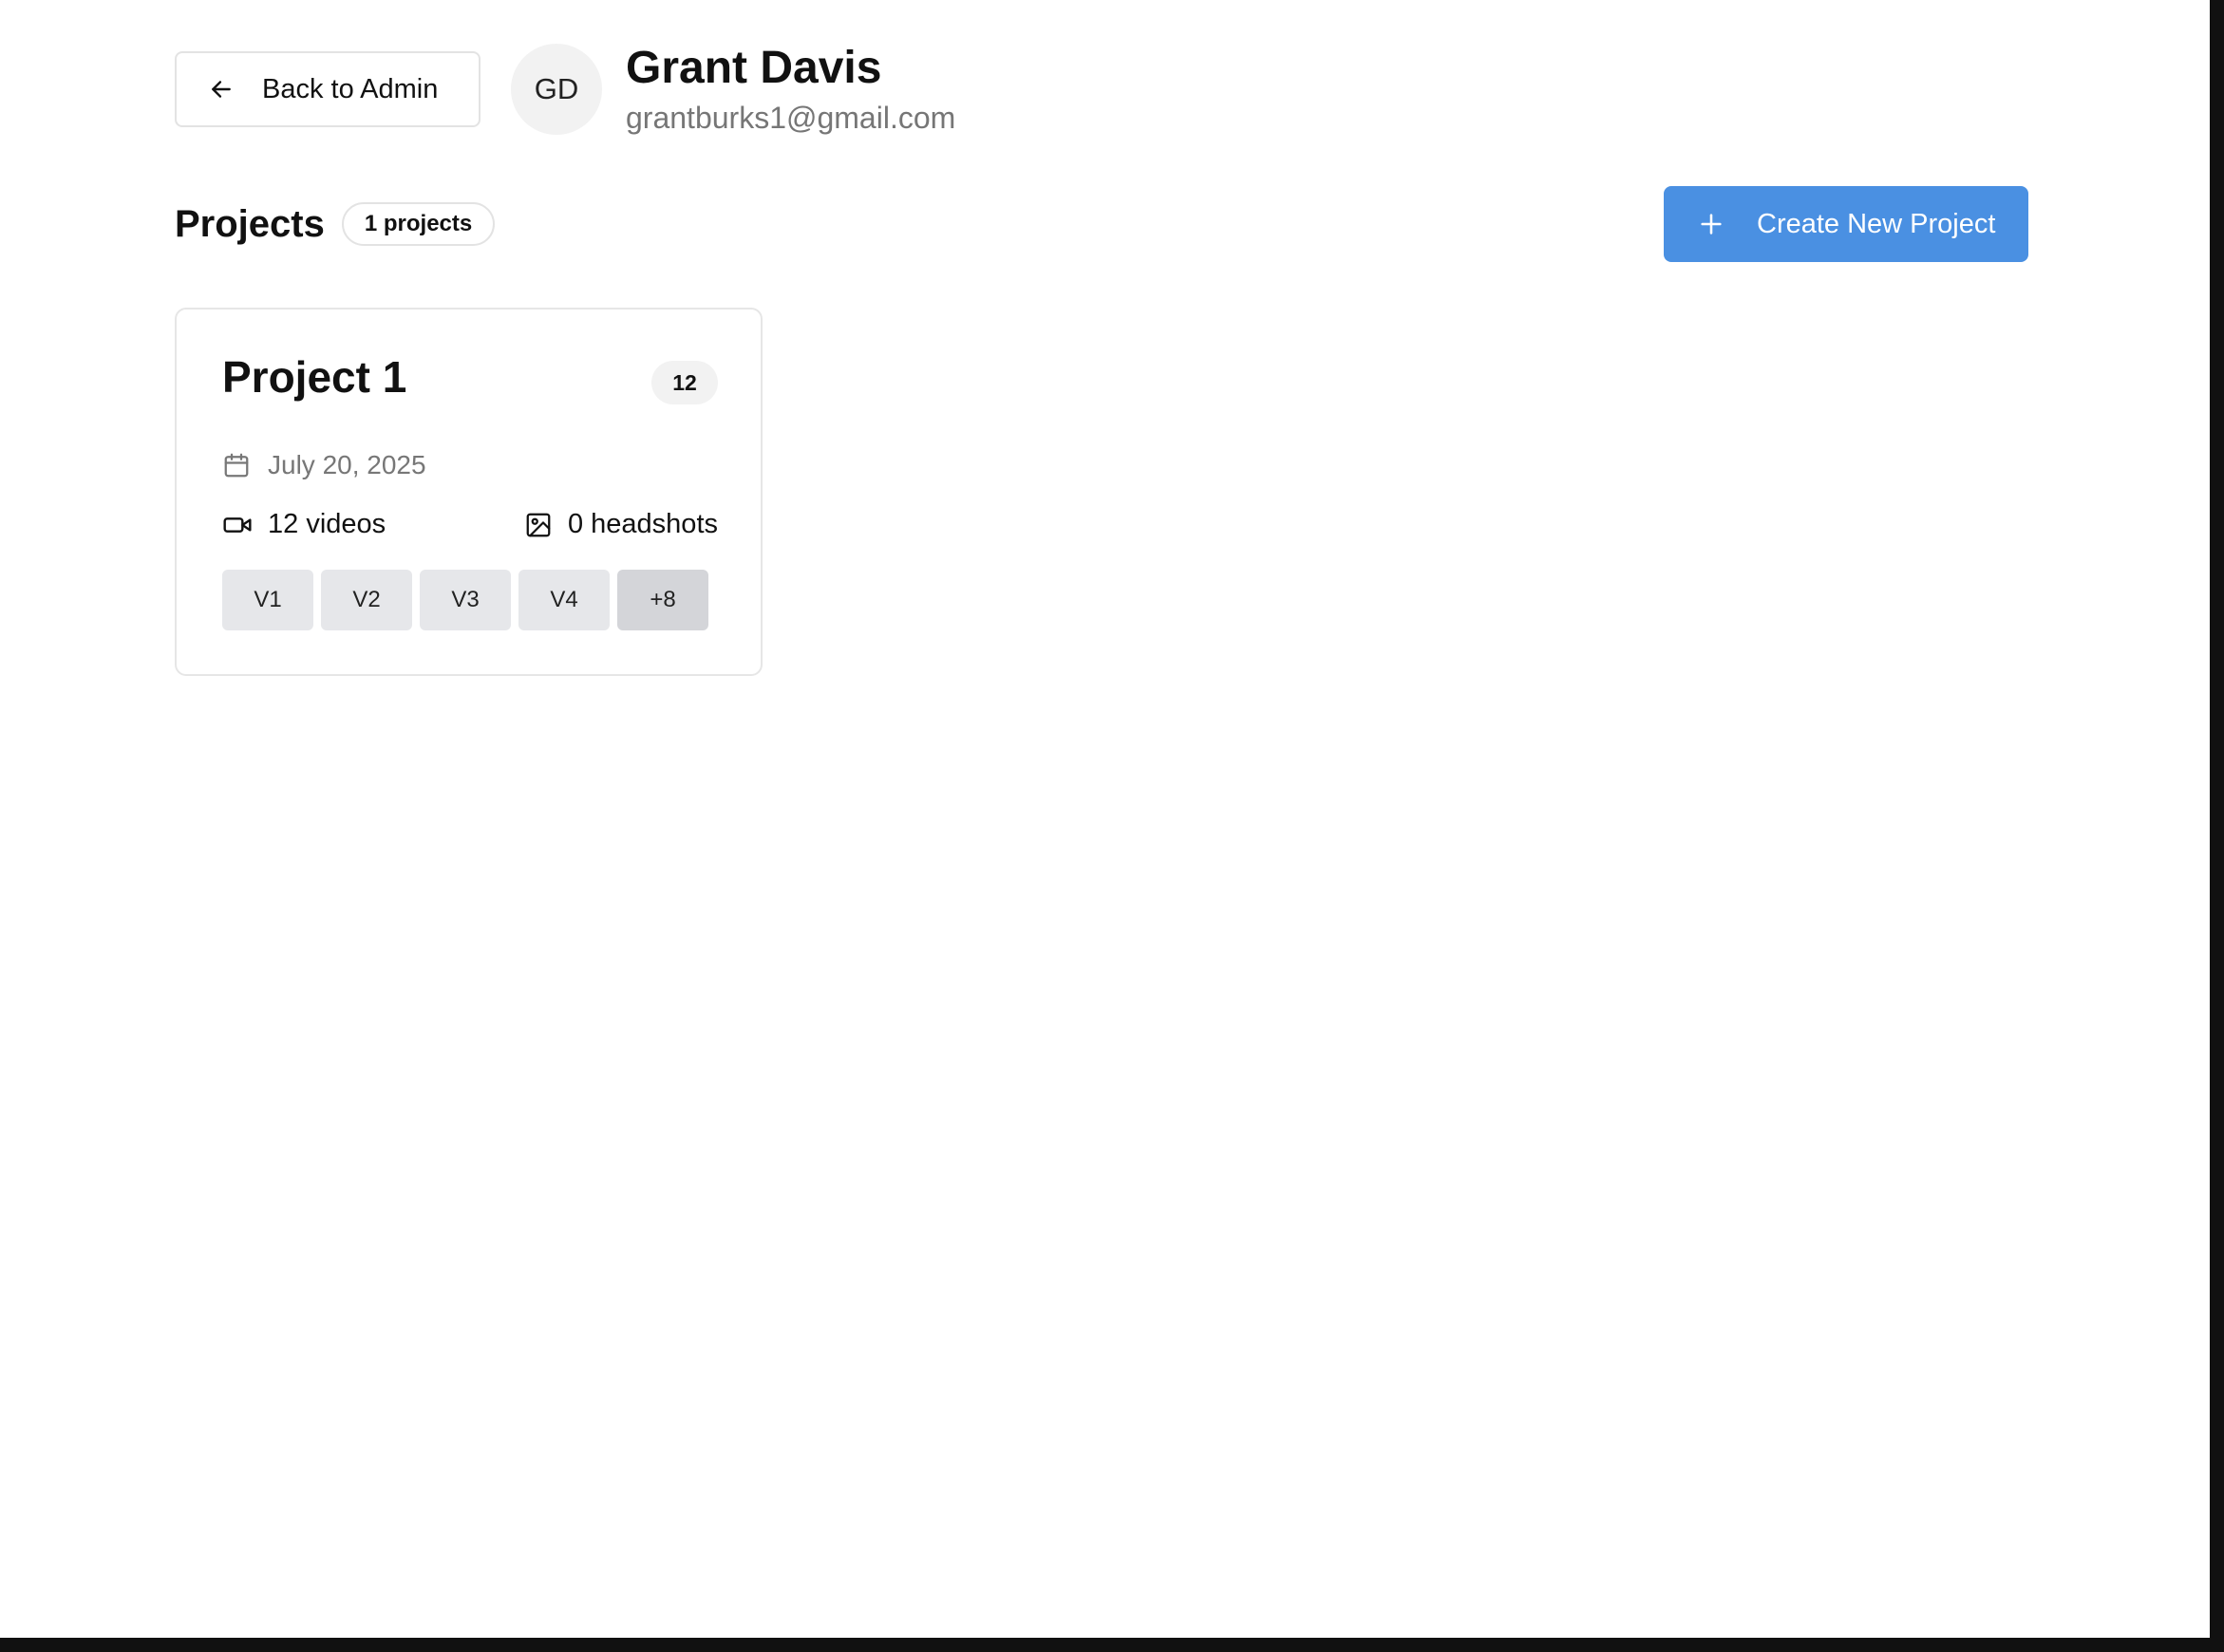  I want to click on image-icon, so click(538, 524).